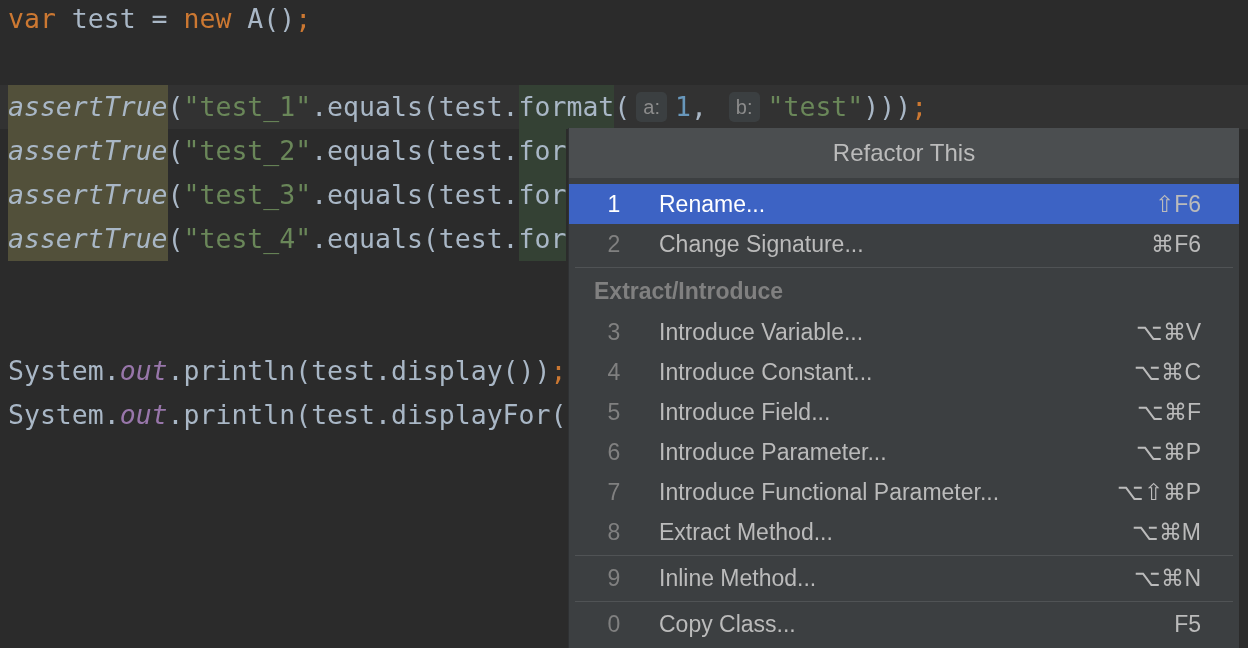  Describe the element at coordinates (904, 332) in the screenshot. I see `menu-item: 3 Introduce Variable... ⌥⌘V` at that location.